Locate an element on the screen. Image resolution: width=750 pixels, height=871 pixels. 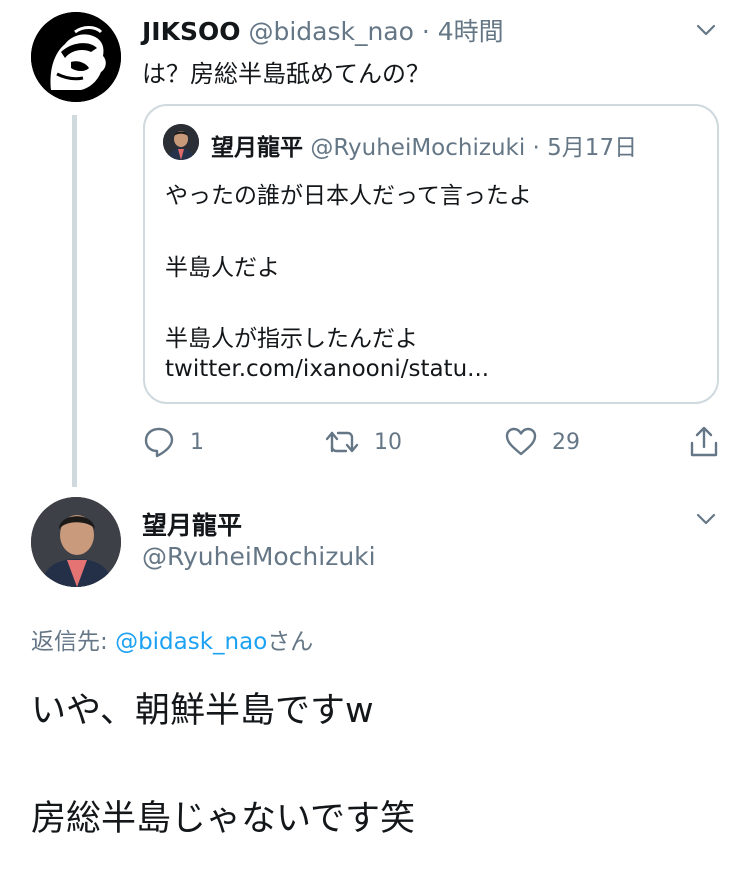
like-count: 29 is located at coordinates (566, 442).